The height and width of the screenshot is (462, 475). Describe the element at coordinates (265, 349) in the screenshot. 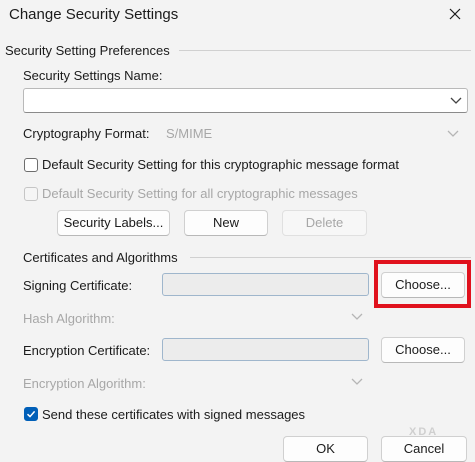

I see `encryption-certificate-field` at that location.